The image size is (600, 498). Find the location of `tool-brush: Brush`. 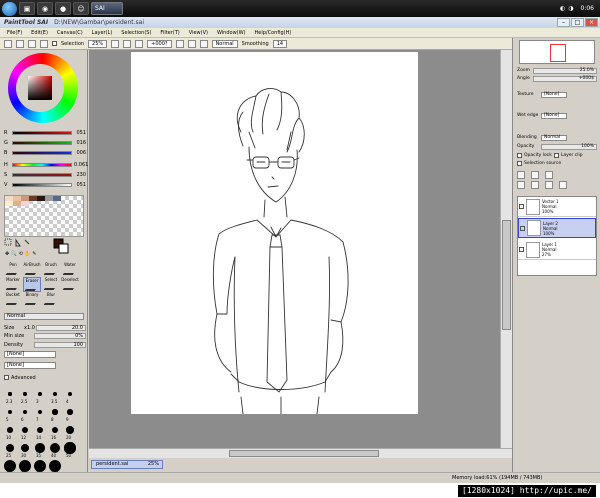

tool-brush: Brush is located at coordinates (51, 269).